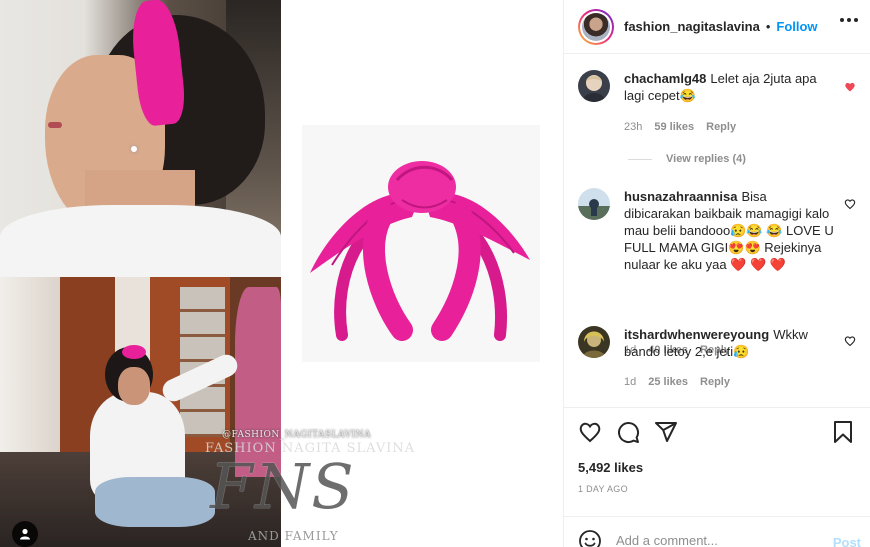 This screenshot has width=870, height=547. I want to click on commenter-username: chachamlg48, so click(665, 78).